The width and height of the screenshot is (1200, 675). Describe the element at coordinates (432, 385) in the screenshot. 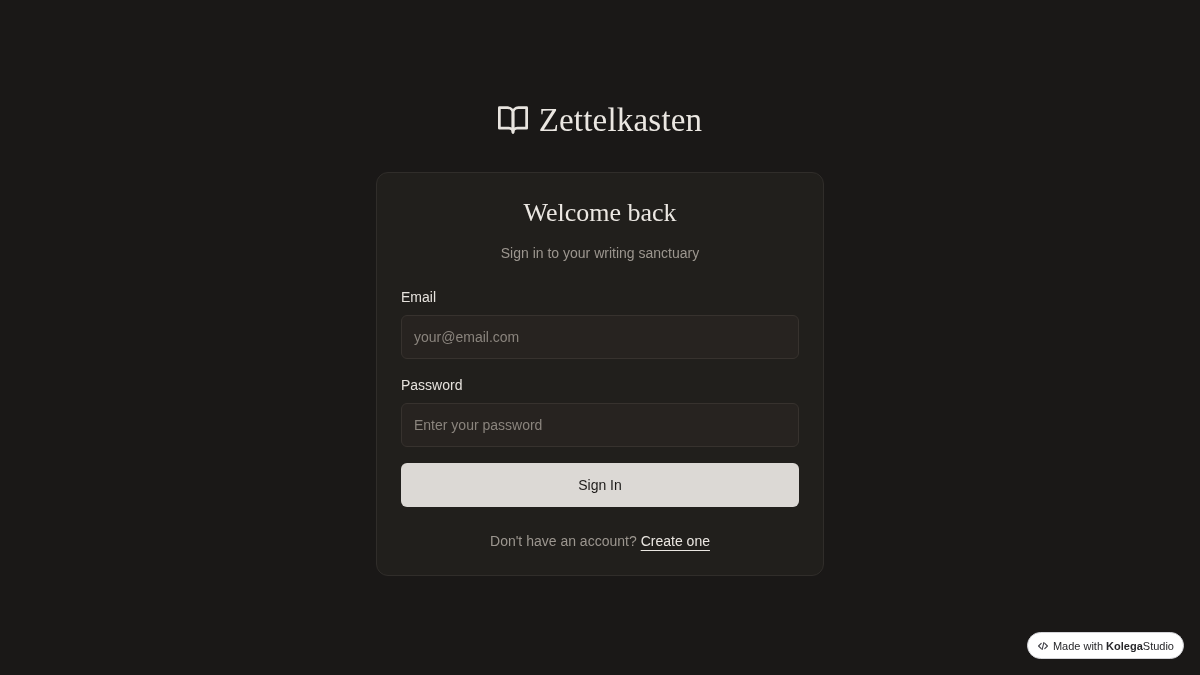

I see `field-label: Password` at that location.